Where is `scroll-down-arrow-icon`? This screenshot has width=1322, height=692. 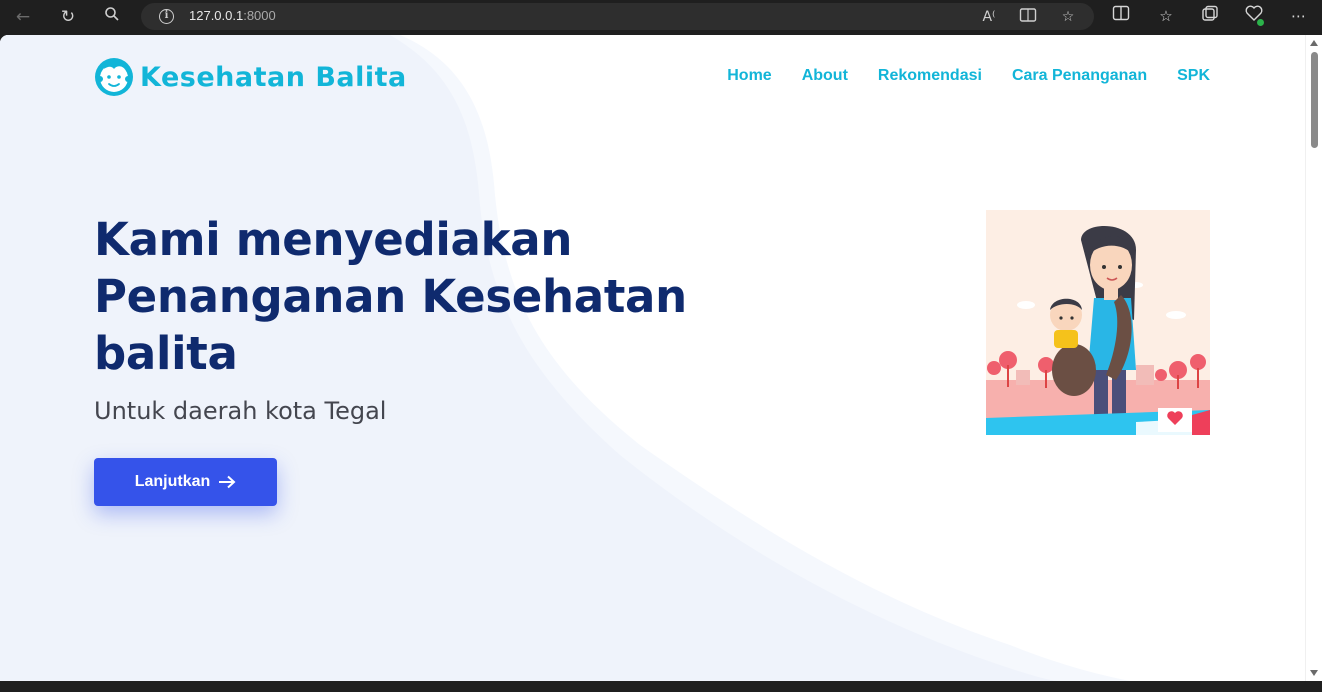 scroll-down-arrow-icon is located at coordinates (1314, 673).